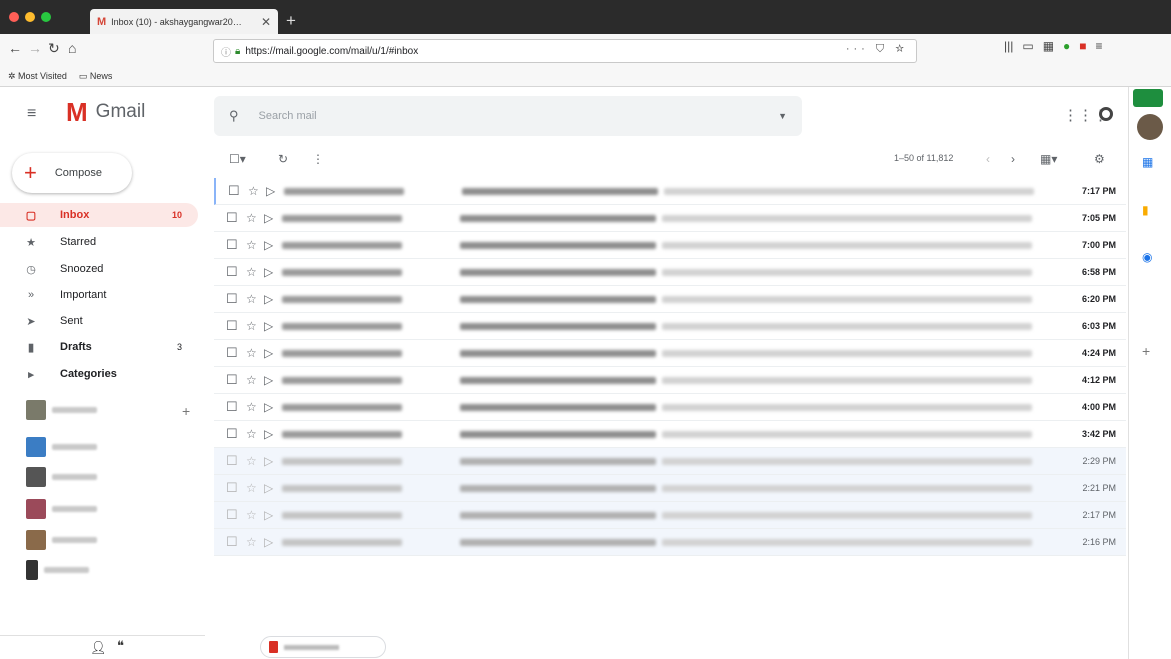 The width and height of the screenshot is (1171, 659). Describe the element at coordinates (1066, 46) in the screenshot. I see `extension-icon: ●` at that location.